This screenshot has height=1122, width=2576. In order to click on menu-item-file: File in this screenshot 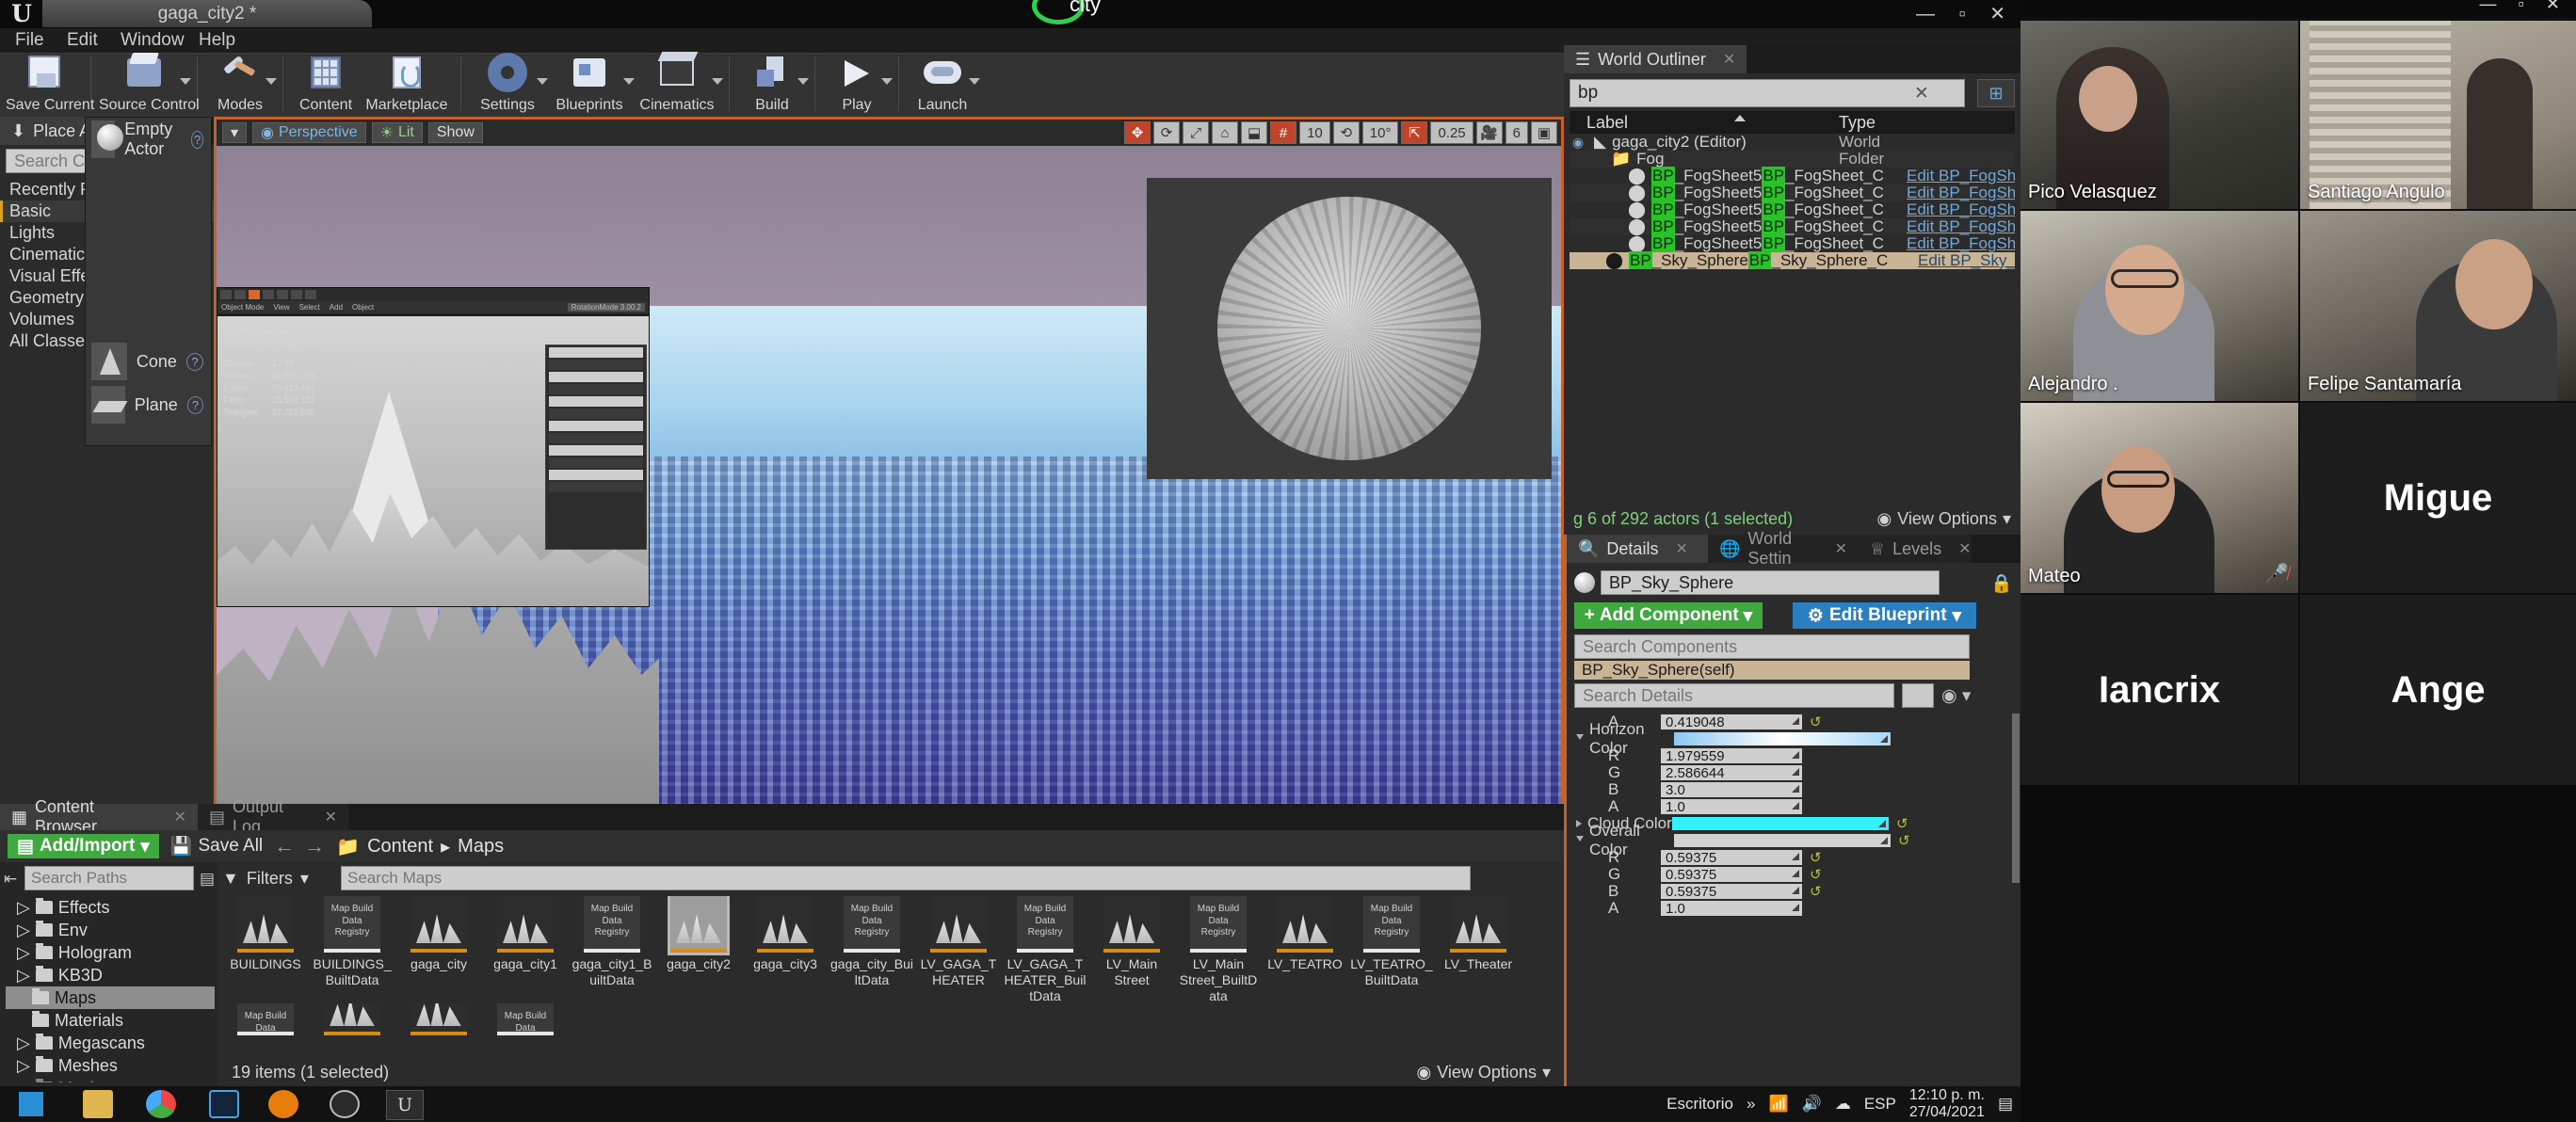, I will do `click(29, 41)`.